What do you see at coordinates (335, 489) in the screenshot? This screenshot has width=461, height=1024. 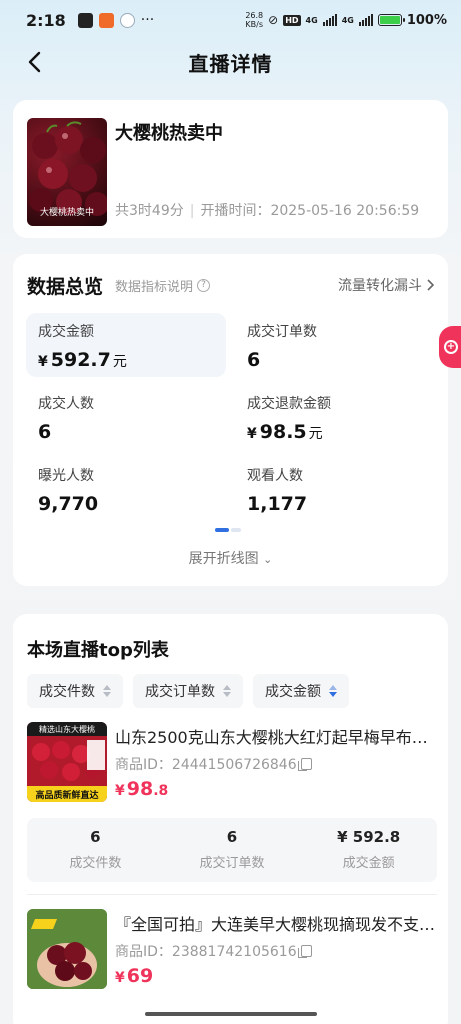 I see `metric-viewers: 观看人数 1,177` at bounding box center [335, 489].